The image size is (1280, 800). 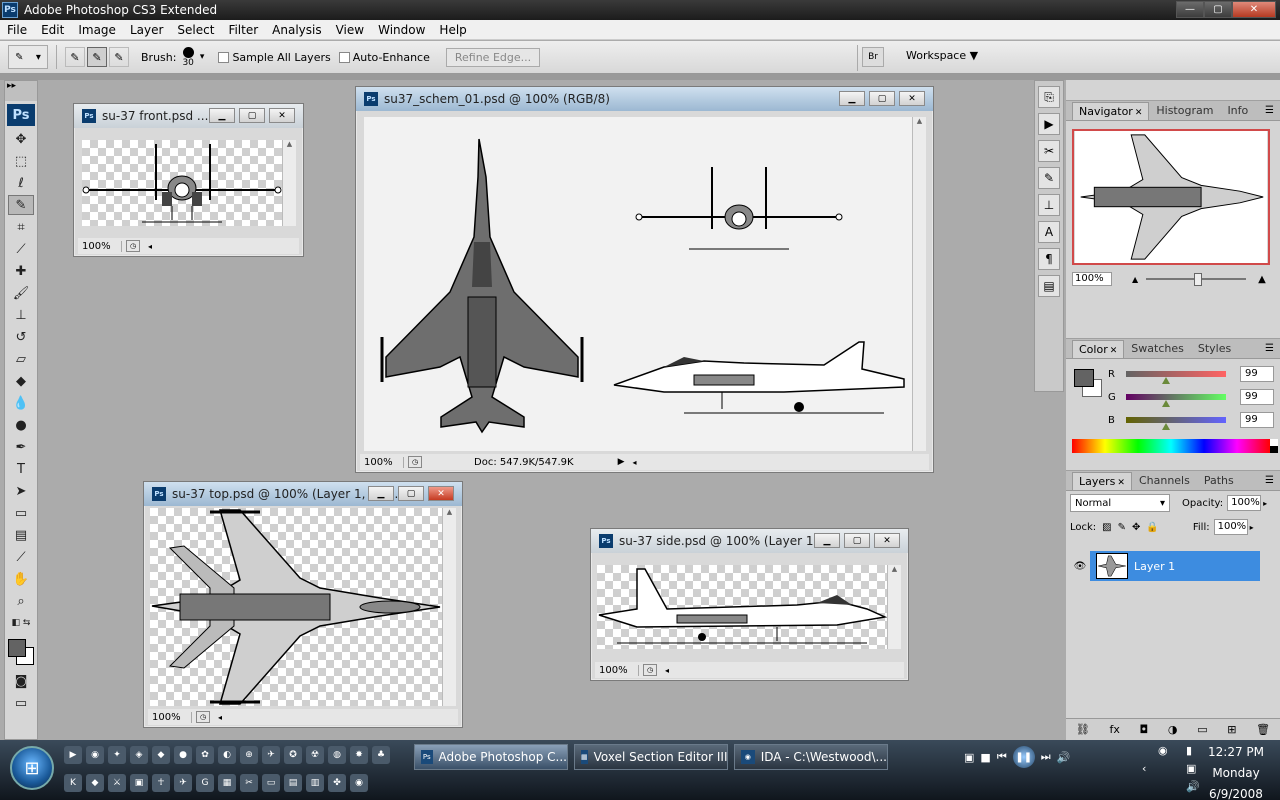 What do you see at coordinates (21, 491) in the screenshot?
I see `path-selection-icon: ➤` at bounding box center [21, 491].